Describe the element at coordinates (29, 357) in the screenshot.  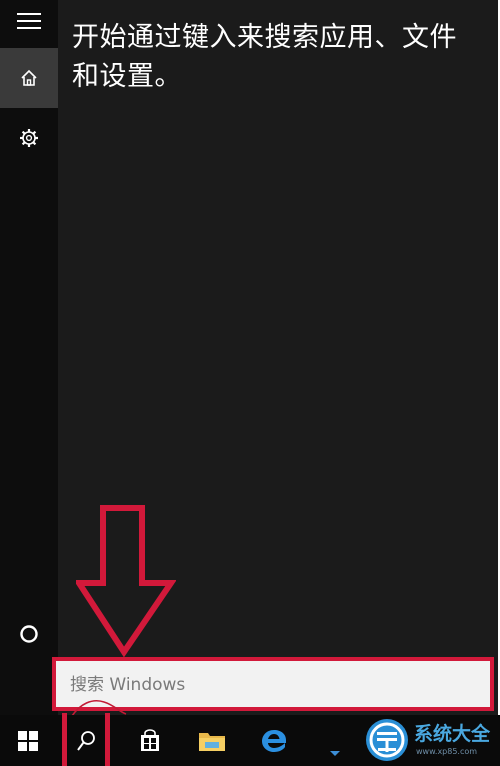
I see `start-menu-rail` at that location.